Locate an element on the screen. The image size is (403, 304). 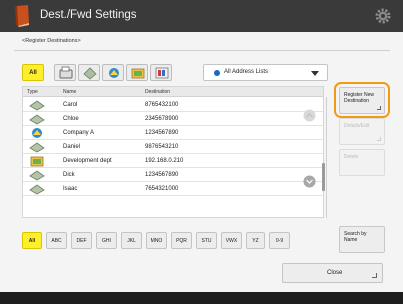
delete-button: Delete is located at coordinates (362, 162).